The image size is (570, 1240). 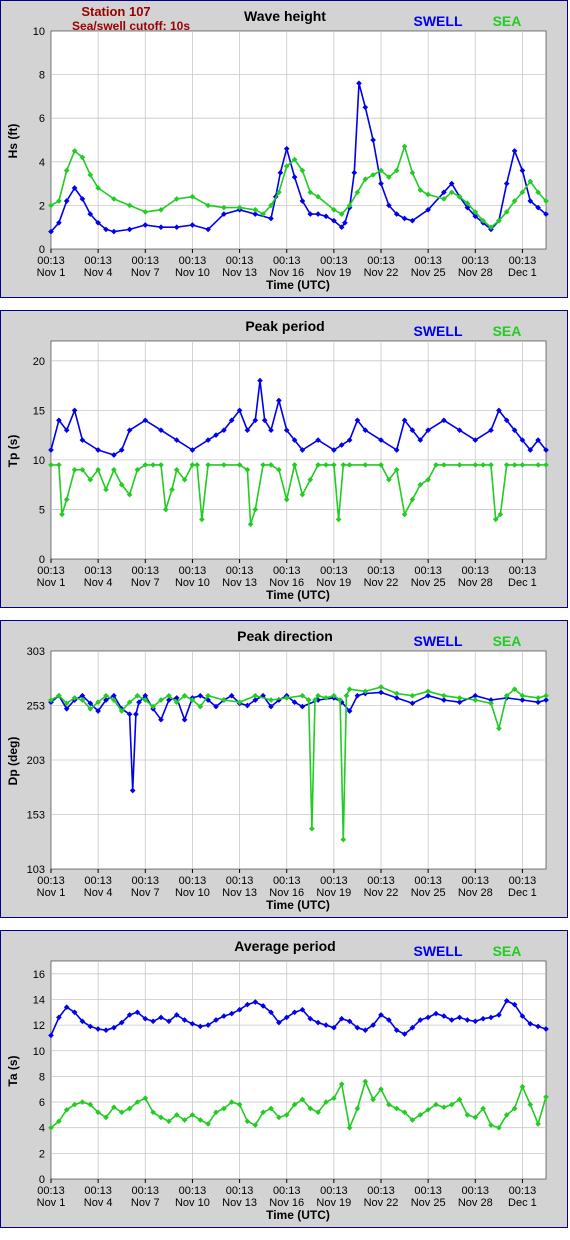 What do you see at coordinates (39, 141) in the screenshot?
I see `y-ticks: 0246810` at bounding box center [39, 141].